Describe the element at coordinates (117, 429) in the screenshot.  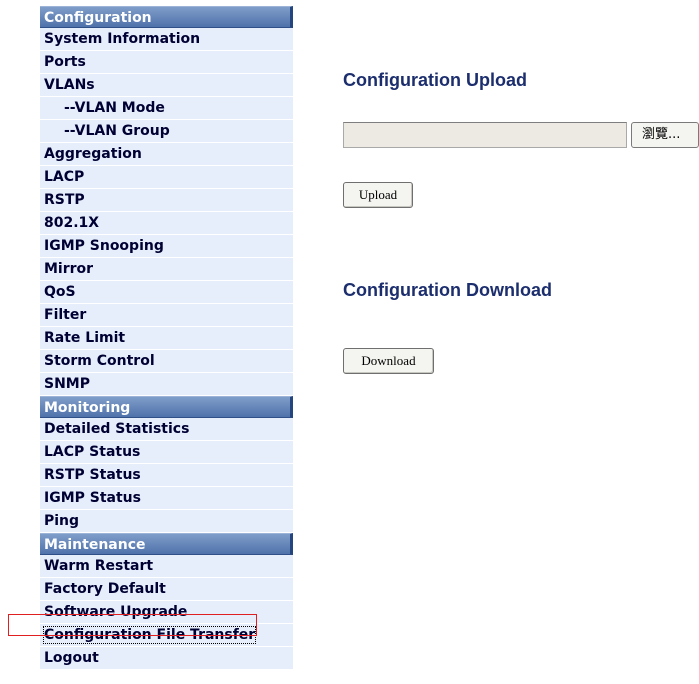
I see `menu-item-label: Detailed Statistics` at that location.